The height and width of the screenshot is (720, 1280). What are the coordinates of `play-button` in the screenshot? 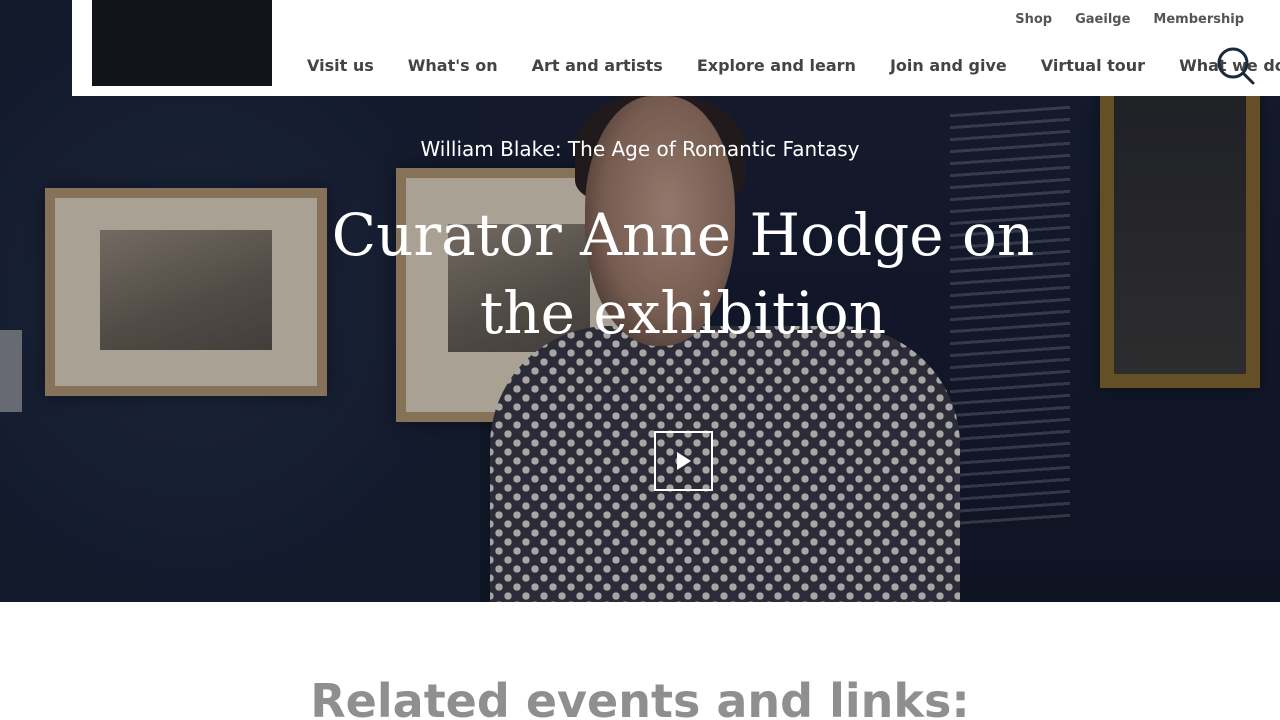 It's located at (683, 461).